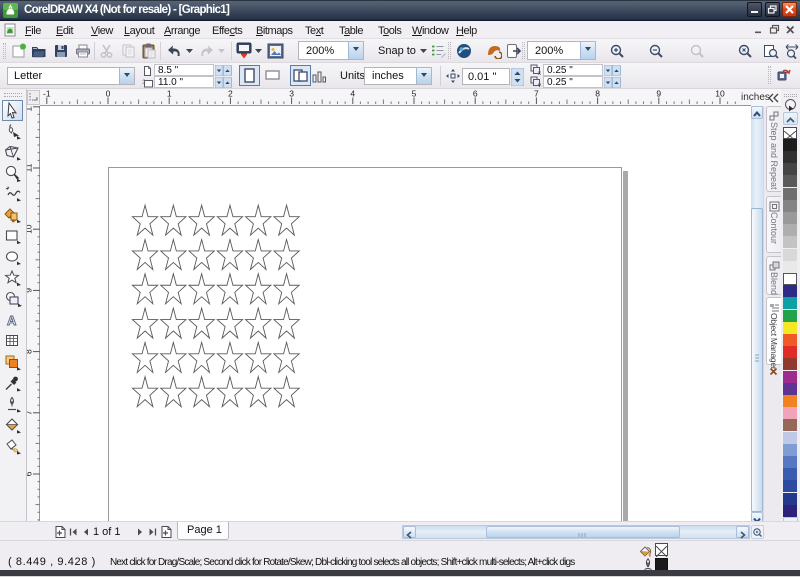  What do you see at coordinates (230, 94) in the screenshot?
I see `svg-text: 2` at bounding box center [230, 94].